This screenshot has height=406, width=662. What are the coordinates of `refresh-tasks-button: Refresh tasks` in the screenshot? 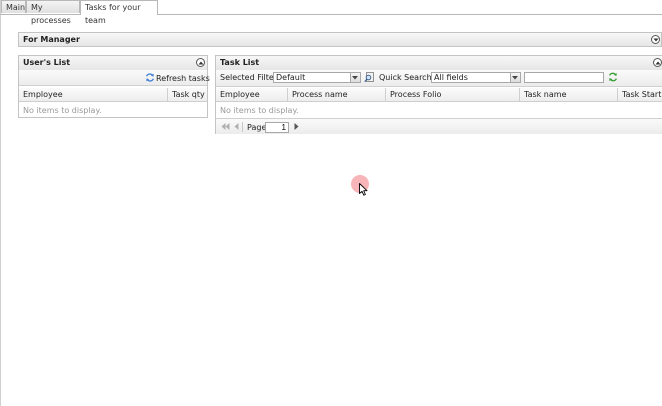 It's located at (177, 78).